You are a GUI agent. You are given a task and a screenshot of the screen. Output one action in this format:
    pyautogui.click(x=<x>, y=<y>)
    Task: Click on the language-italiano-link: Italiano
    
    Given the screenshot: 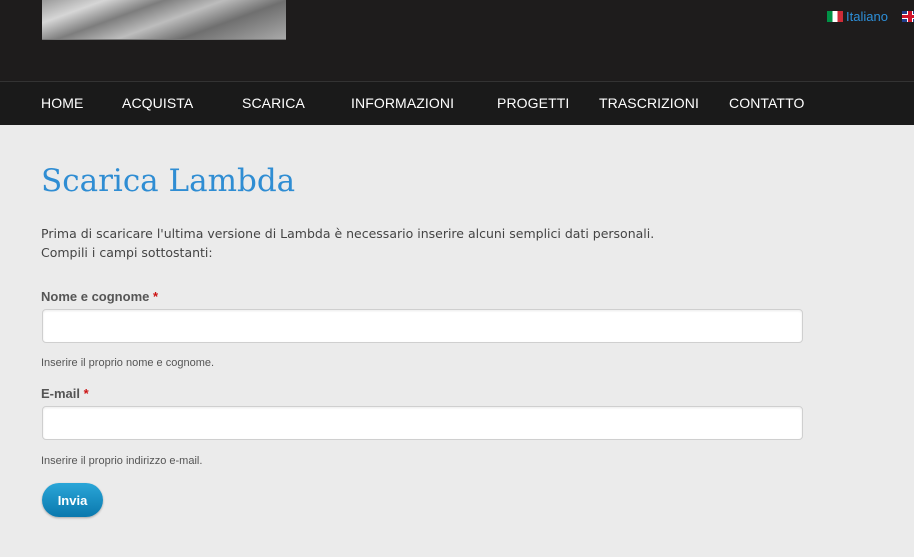 What is the action you would take?
    pyautogui.click(x=867, y=16)
    